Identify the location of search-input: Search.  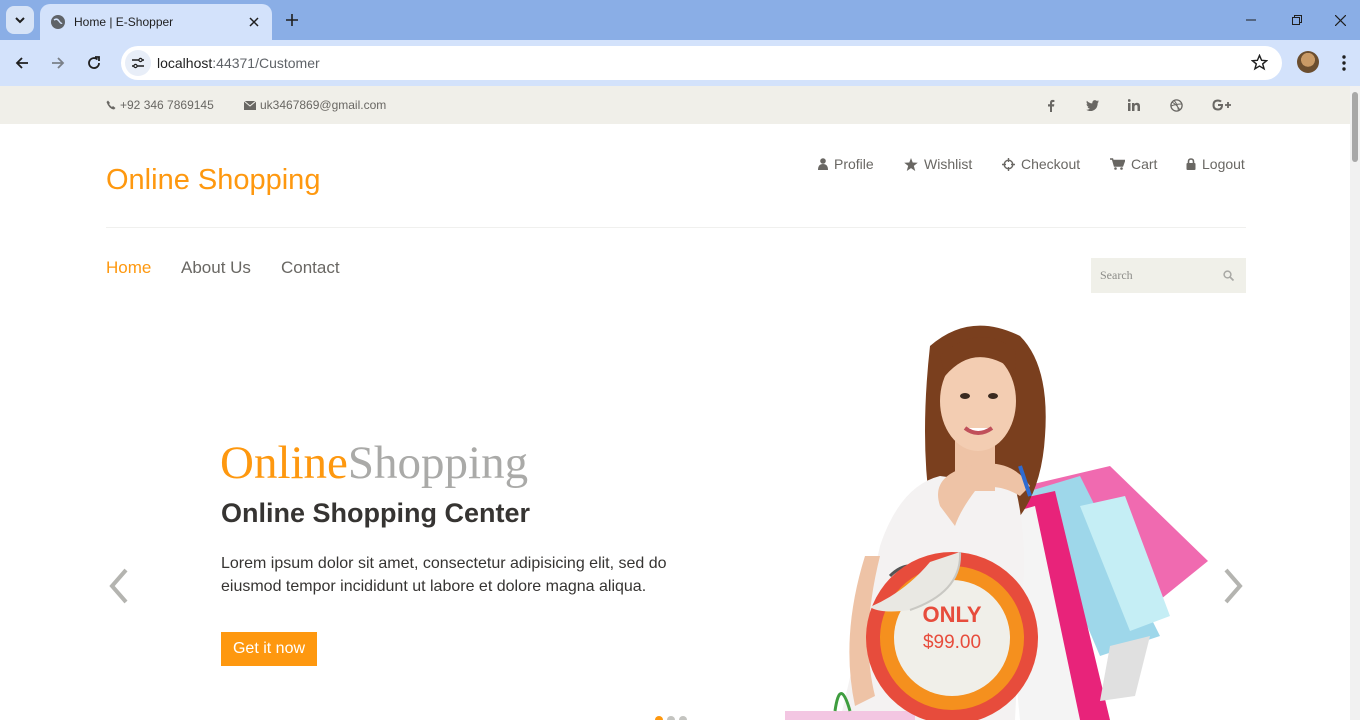
(1116, 275).